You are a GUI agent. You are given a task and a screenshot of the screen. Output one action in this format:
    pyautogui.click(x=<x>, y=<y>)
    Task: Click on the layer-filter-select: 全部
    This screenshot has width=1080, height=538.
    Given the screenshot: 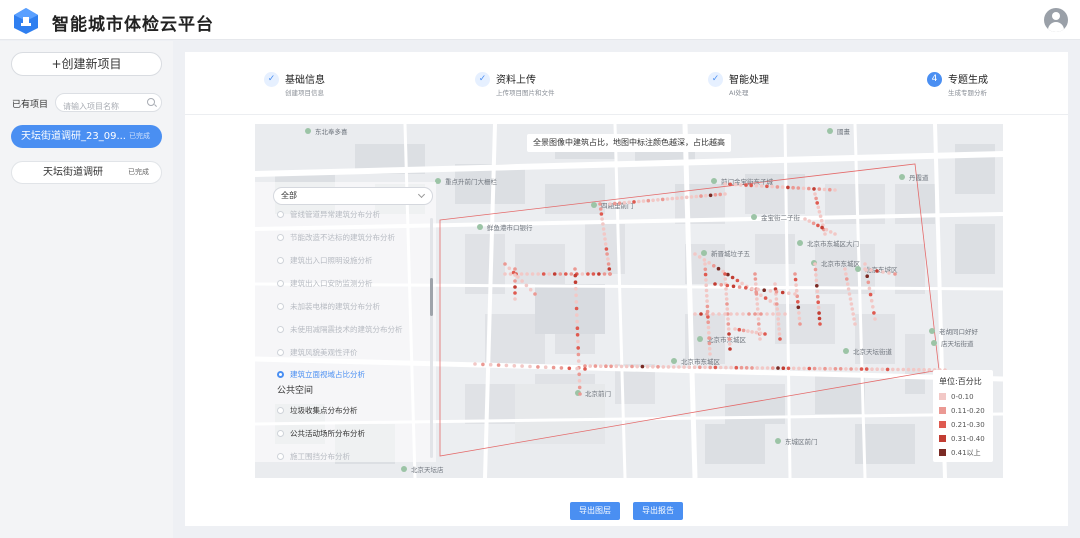 What is the action you would take?
    pyautogui.click(x=353, y=196)
    